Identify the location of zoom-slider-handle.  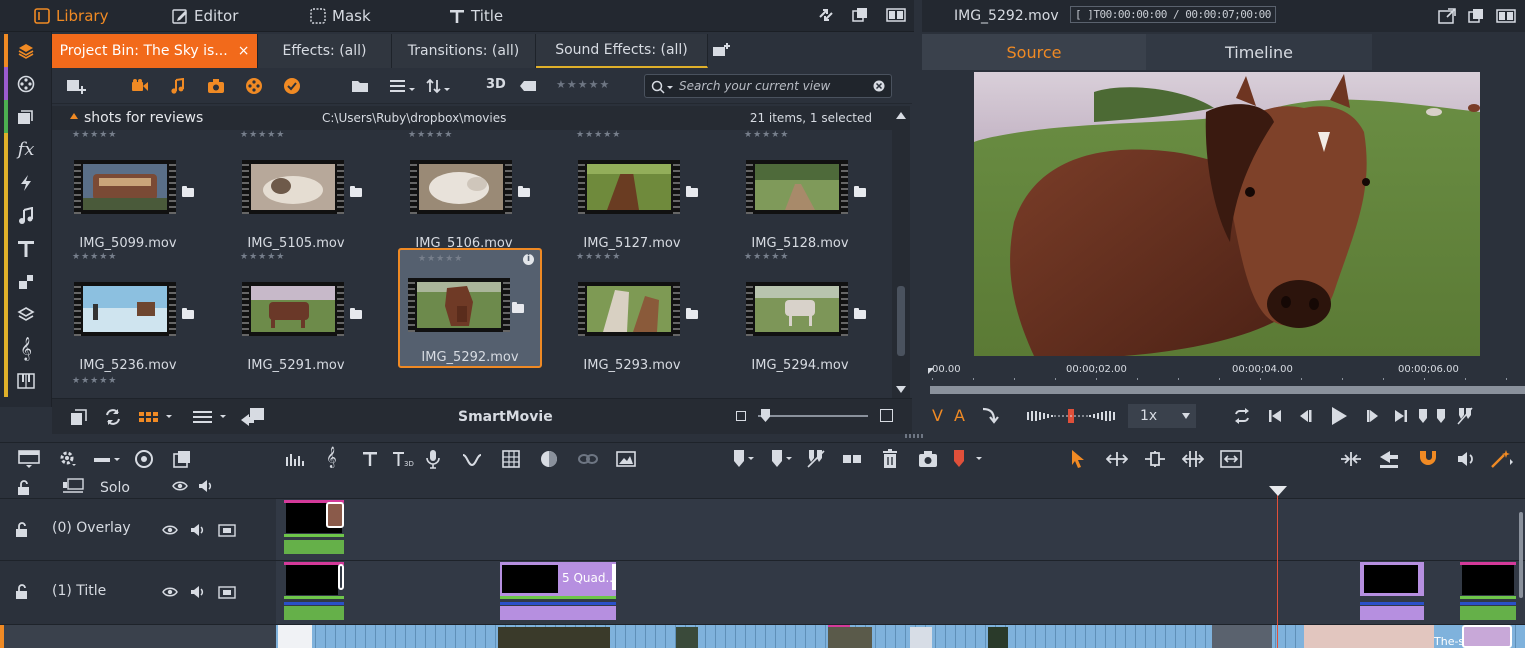
(765, 415).